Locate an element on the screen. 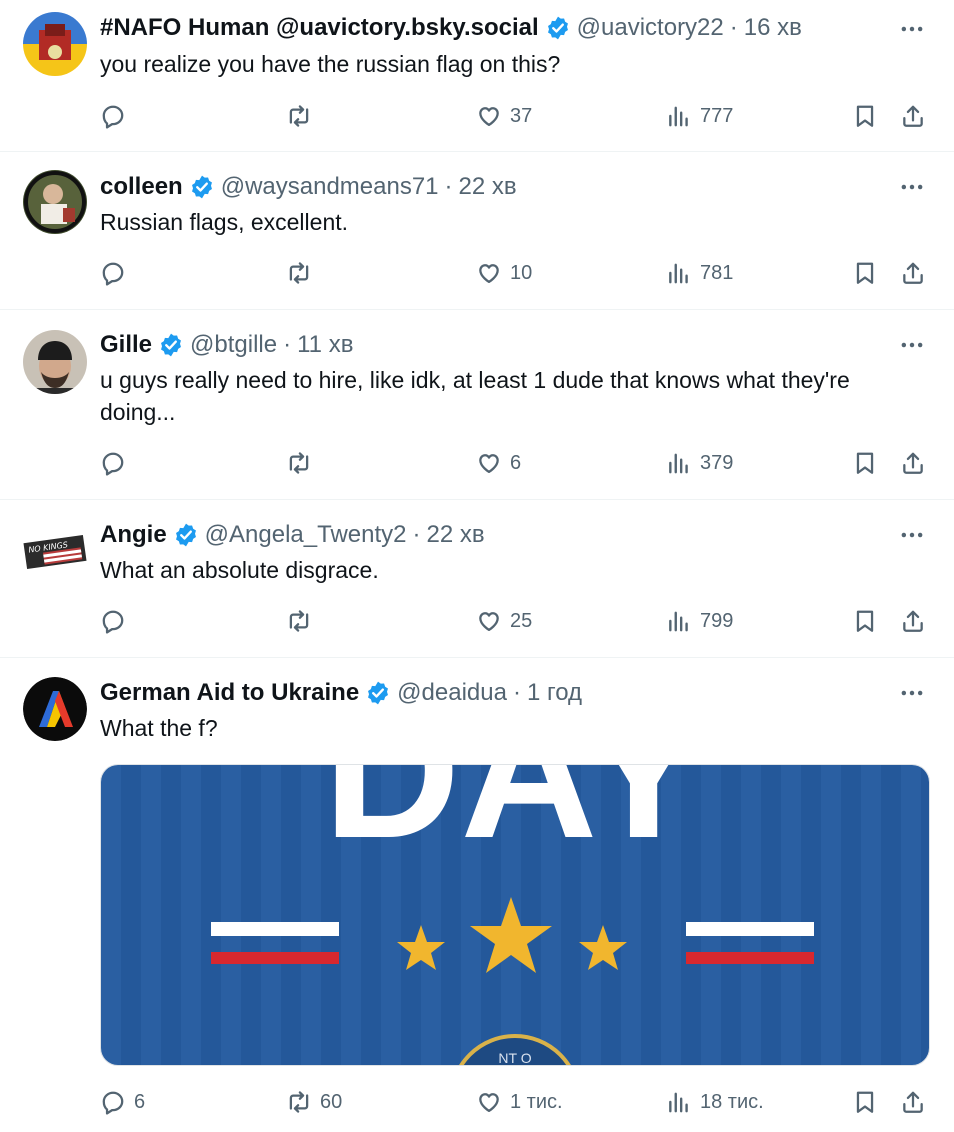 The image size is (954, 1132). tweet-text: Russian flags, excellent. is located at coordinates (224, 222).